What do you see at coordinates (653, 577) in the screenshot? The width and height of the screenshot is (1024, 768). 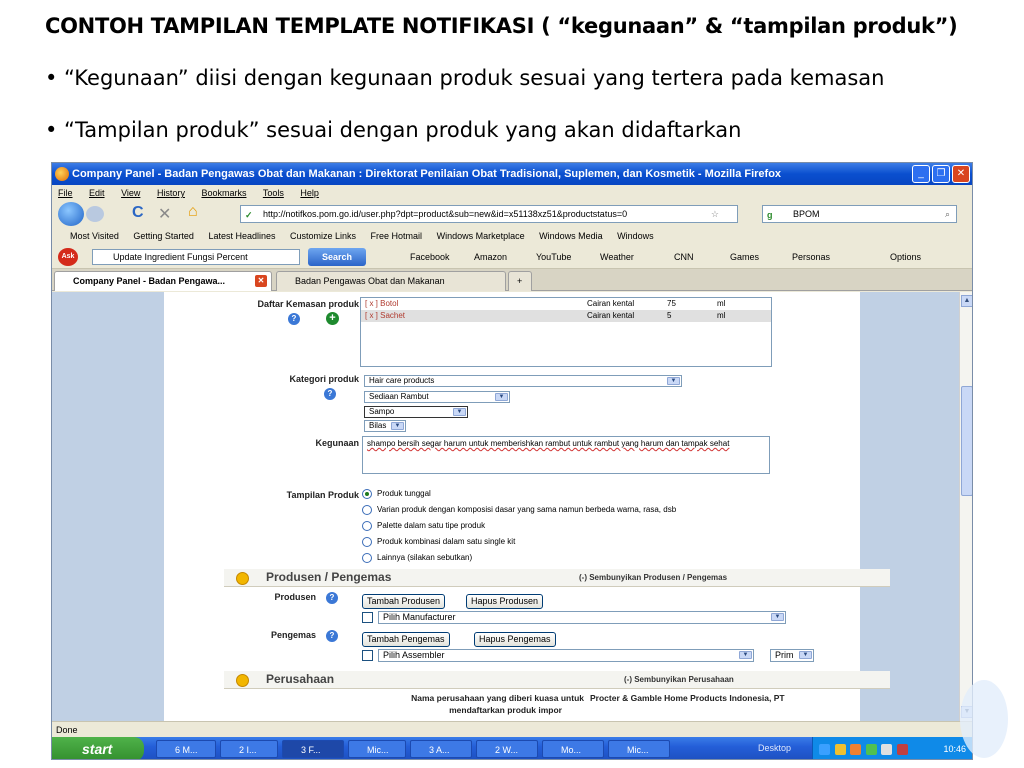 I see `toggle-produsen-link: (-) Sembunyikan Produsen / Pengemas` at bounding box center [653, 577].